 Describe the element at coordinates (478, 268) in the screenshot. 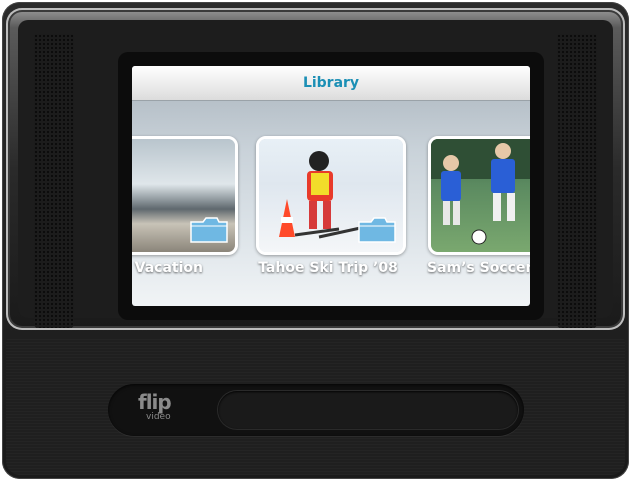

I see `album-label: Sam’s Soccer G` at that location.